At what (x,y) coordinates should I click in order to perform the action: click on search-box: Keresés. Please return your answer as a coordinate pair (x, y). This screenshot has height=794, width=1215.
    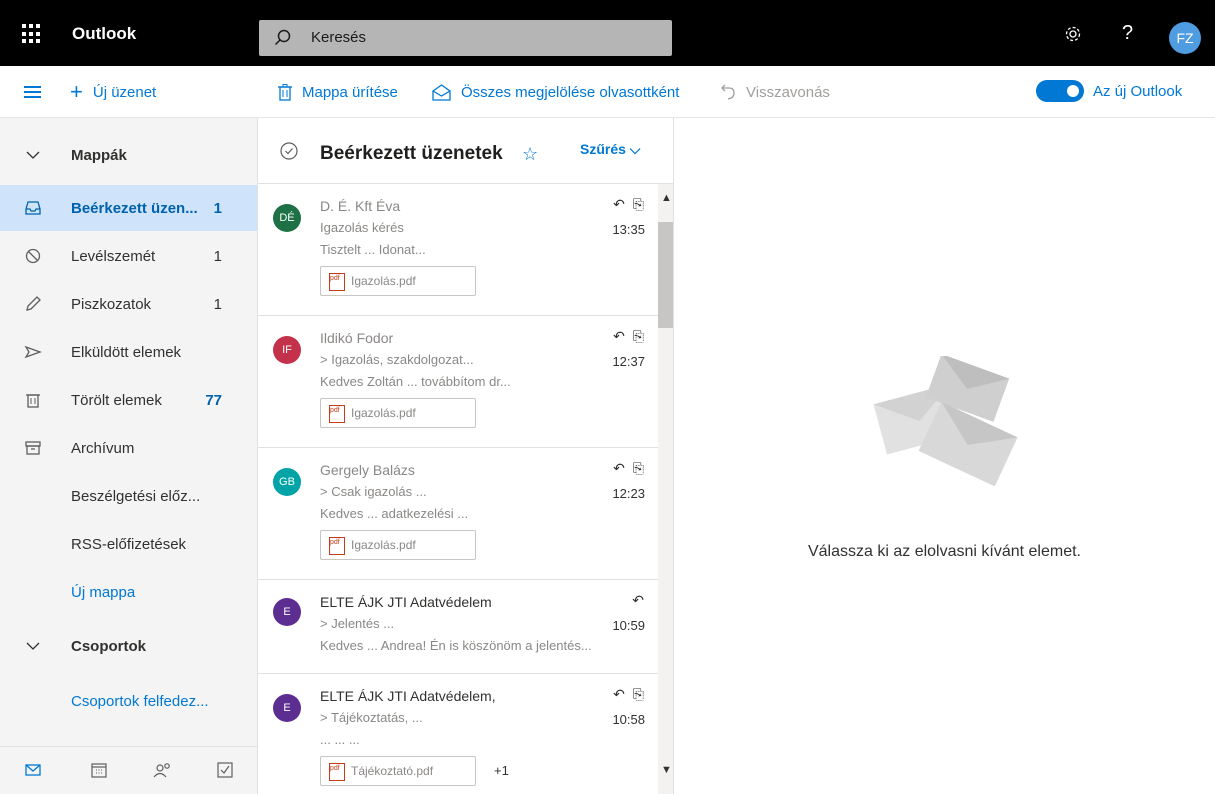
    Looking at the image, I should click on (465, 38).